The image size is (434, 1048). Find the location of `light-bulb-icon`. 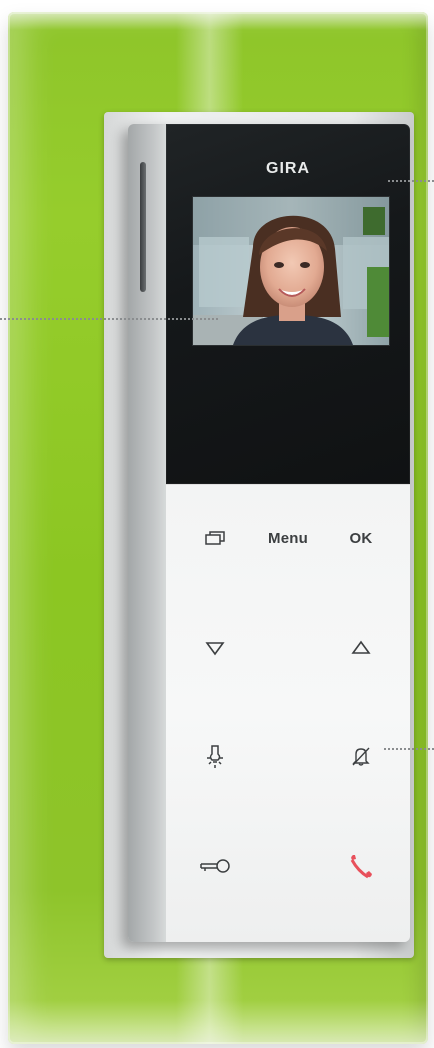

light-bulb-icon is located at coordinates (215, 756).